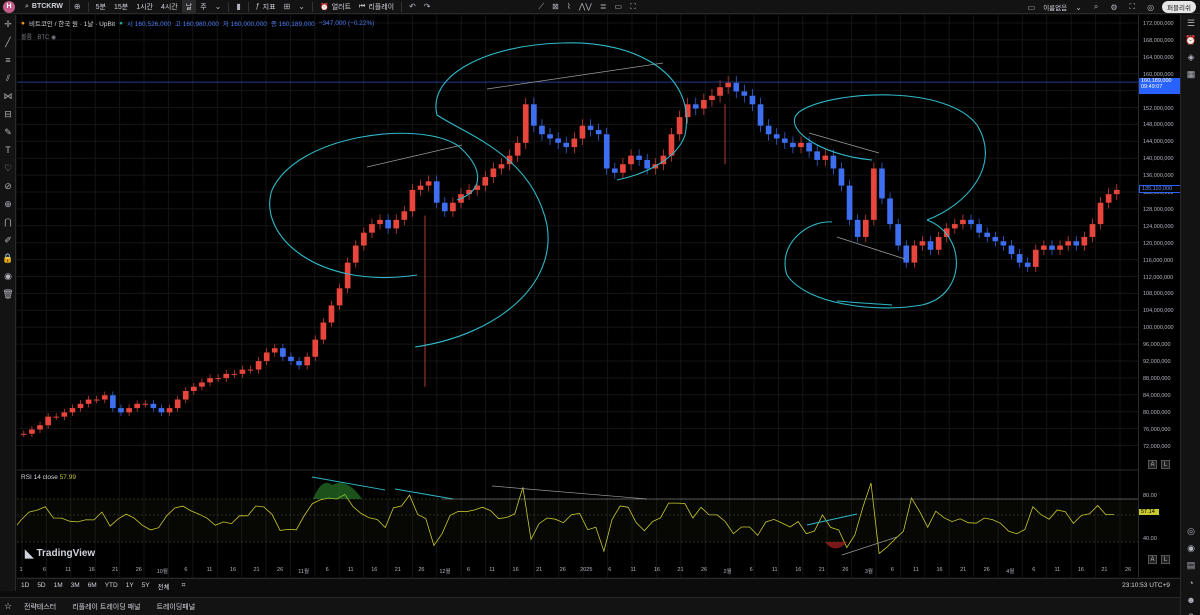 The image size is (1200, 615). What do you see at coordinates (8, 240) in the screenshot?
I see `lock-drawings-icon: ✐` at bounding box center [8, 240].